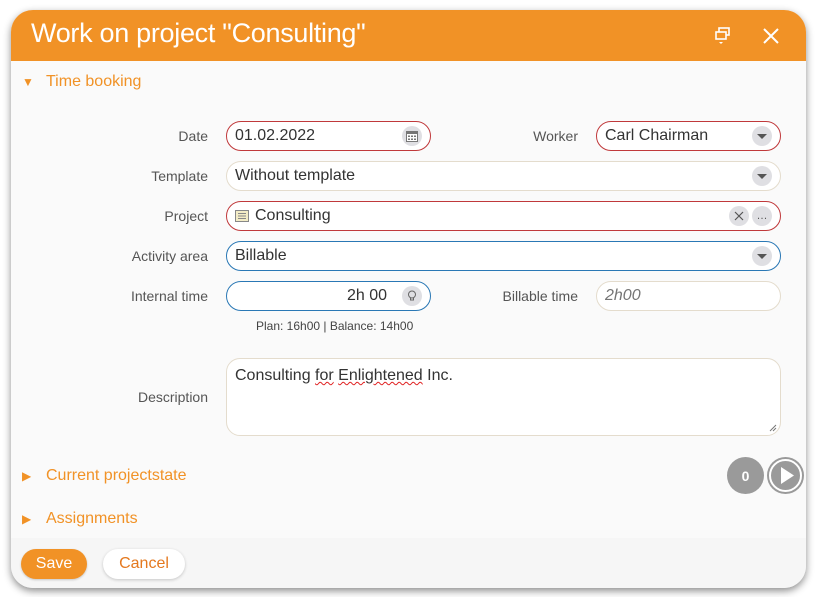 This screenshot has height=597, width=817. What do you see at coordinates (28, 82) in the screenshot?
I see `expanded-triangle-icon: ▼` at bounding box center [28, 82].